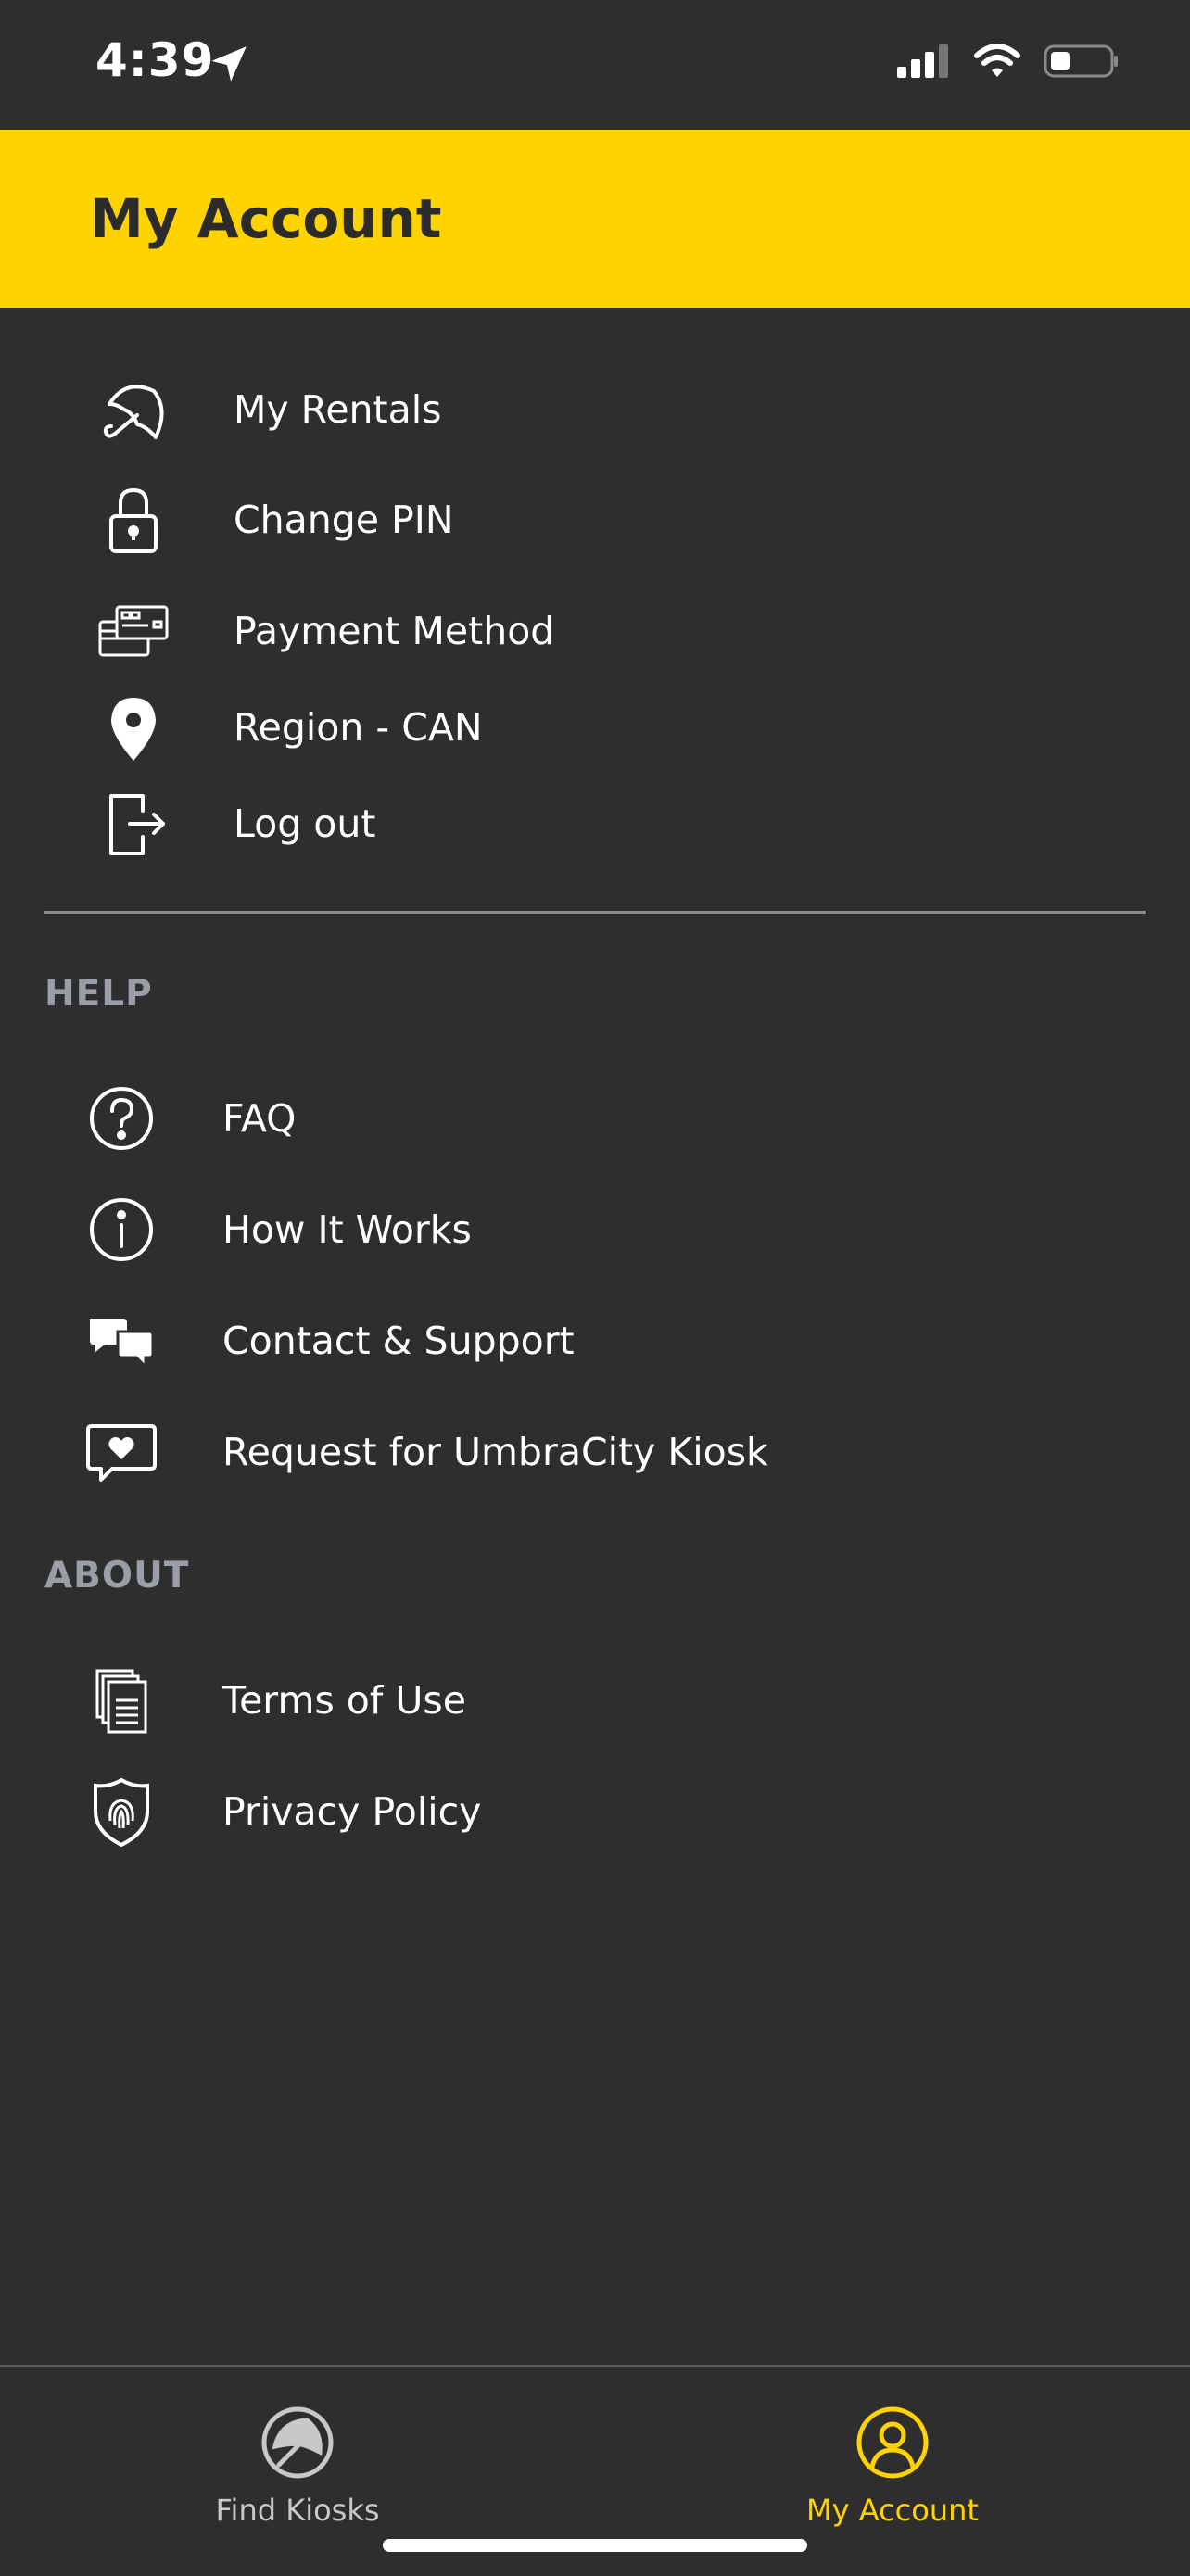 The width and height of the screenshot is (1190, 2576). What do you see at coordinates (259, 1119) in the screenshot?
I see `menu-item-label: FAQ` at bounding box center [259, 1119].